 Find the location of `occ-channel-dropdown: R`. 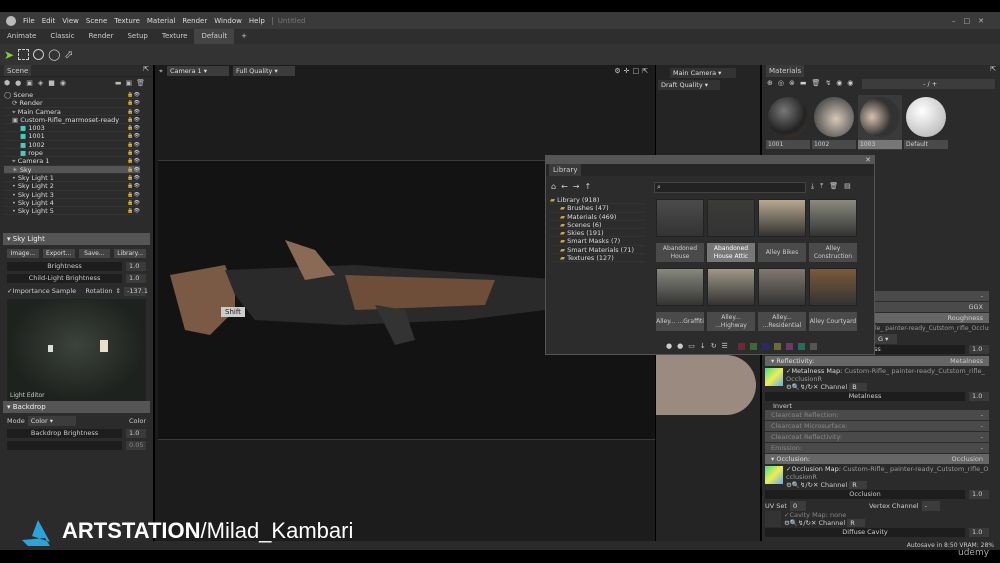

occ-channel-dropdown: R is located at coordinates (858, 485).